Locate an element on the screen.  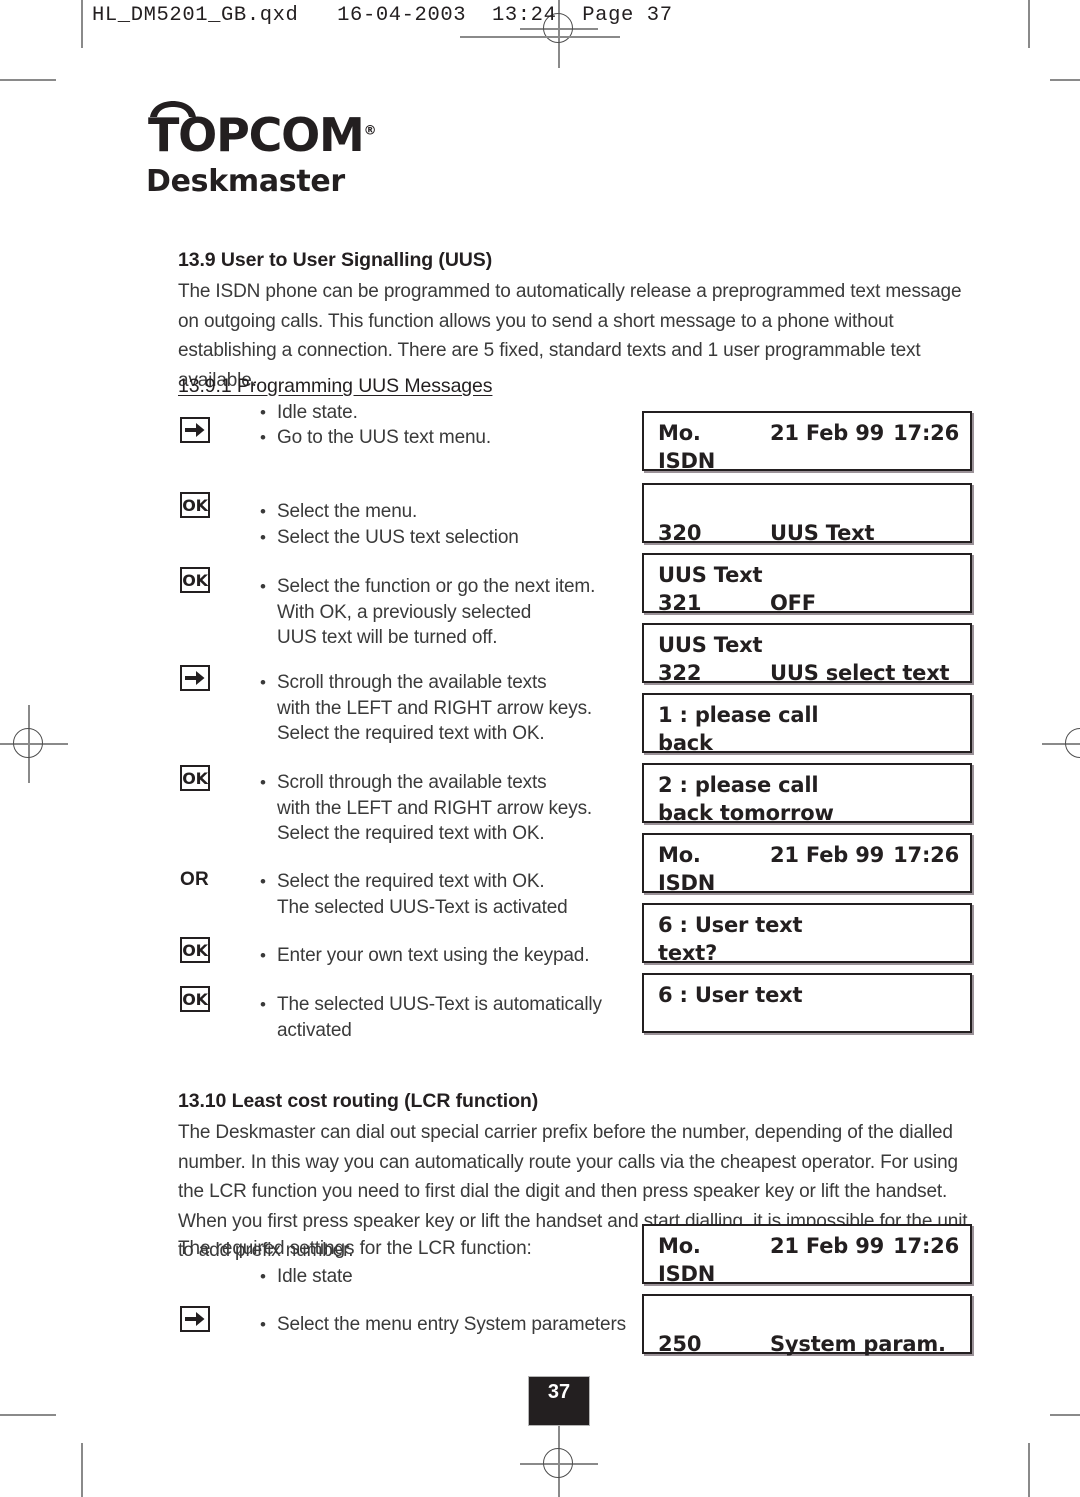
lcd-text: 1 : please call is located at coordinates (738, 715).